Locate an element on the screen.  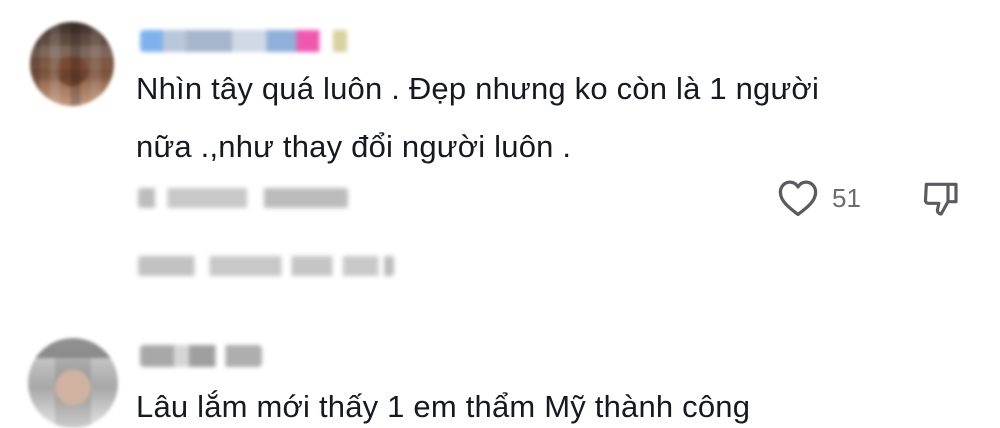
avatar is located at coordinates (73, 383).